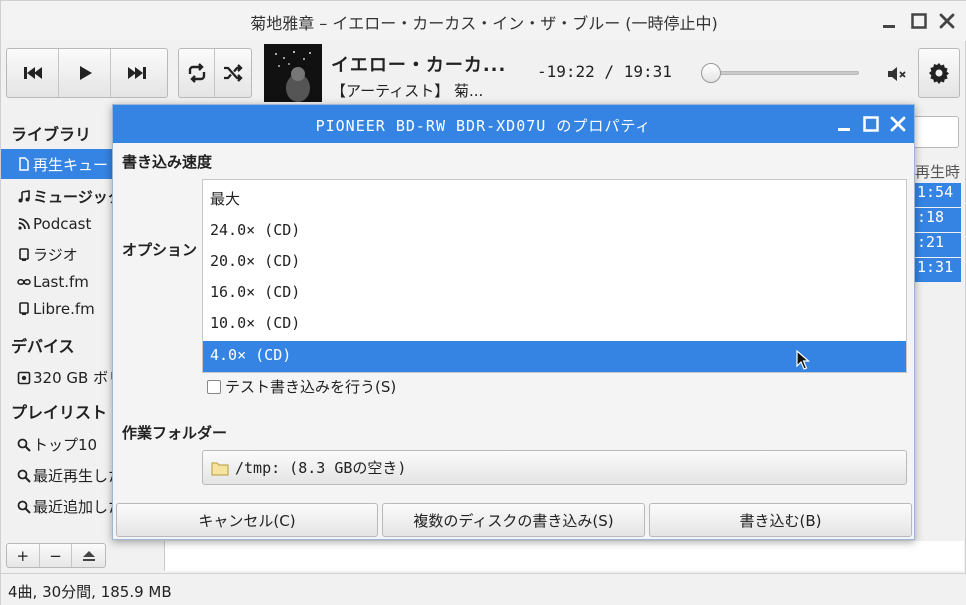 The width and height of the screenshot is (966, 605). Describe the element at coordinates (220, 468) in the screenshot. I see `folder-icon` at that location.